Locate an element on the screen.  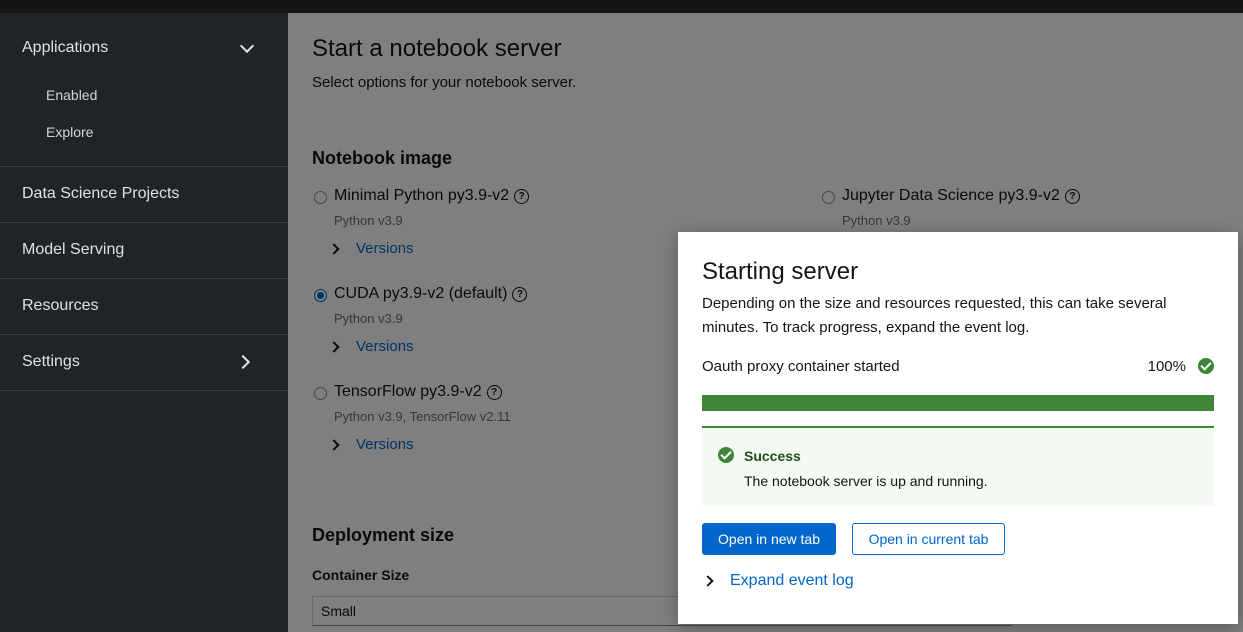
nav-item-data-science-projects: Data Science Projects is located at coordinates (100, 194).